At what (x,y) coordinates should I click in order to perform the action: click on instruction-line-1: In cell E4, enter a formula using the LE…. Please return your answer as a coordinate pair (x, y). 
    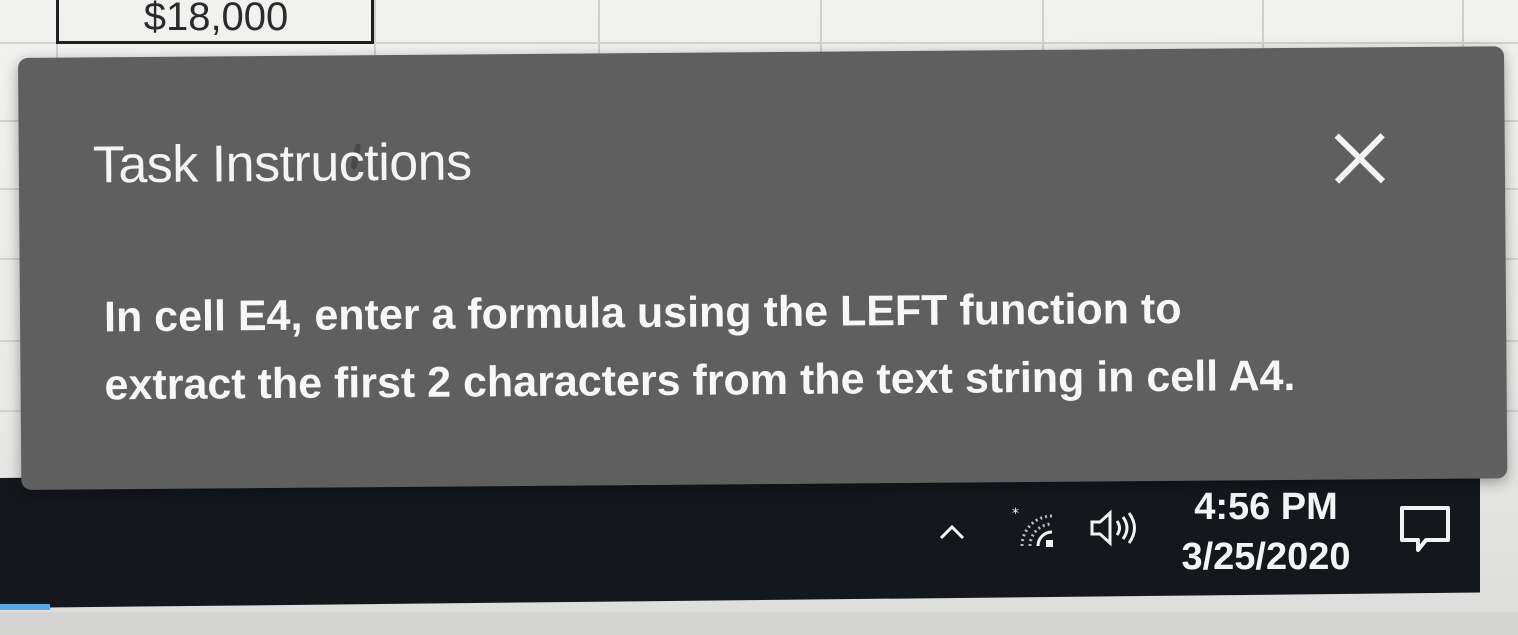
    Looking at the image, I should click on (642, 313).